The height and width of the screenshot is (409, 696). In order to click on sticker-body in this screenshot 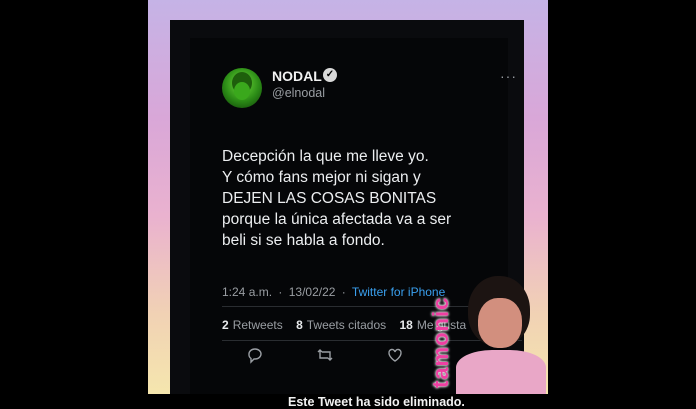, I will do `click(501, 372)`.